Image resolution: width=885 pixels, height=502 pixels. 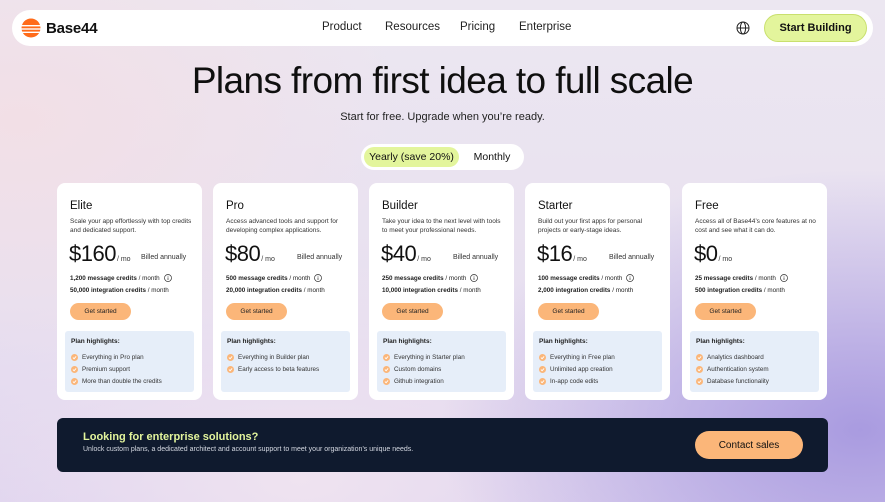 I want to click on integration-credits-period: / month, so click(x=157, y=290).